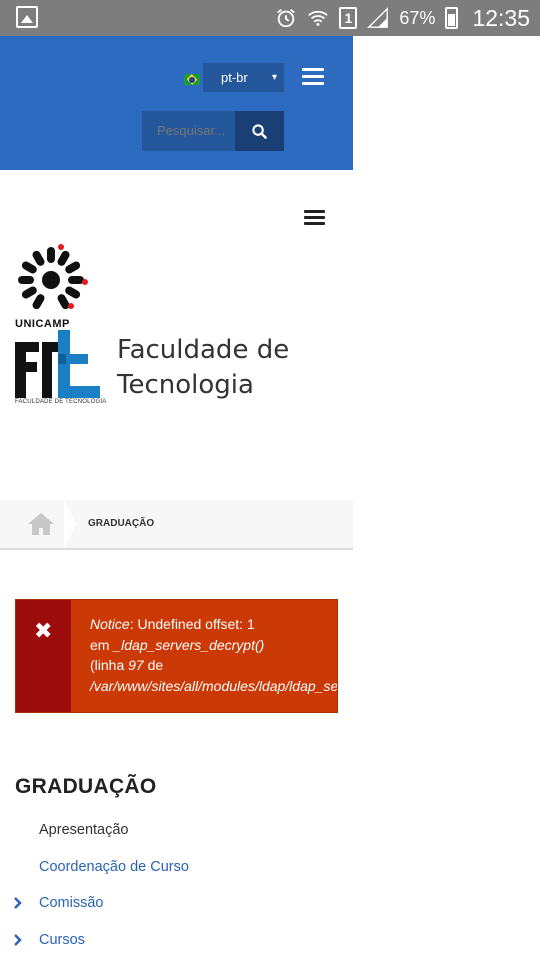  Describe the element at coordinates (348, 18) in the screenshot. I see `sim-icon: 1` at that location.